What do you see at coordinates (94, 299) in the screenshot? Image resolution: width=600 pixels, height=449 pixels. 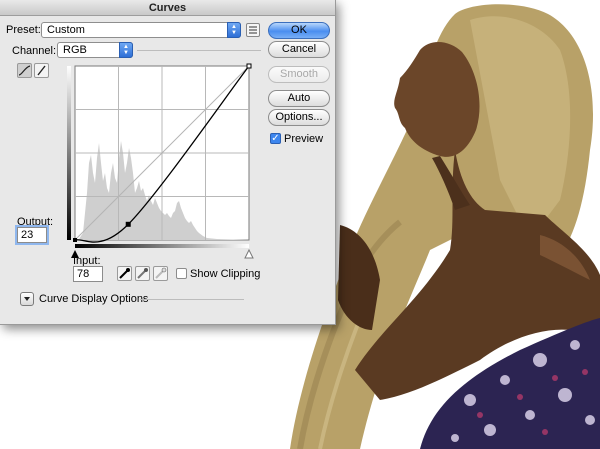 I see `curve-display-options-label: Curve Display Options` at bounding box center [94, 299].